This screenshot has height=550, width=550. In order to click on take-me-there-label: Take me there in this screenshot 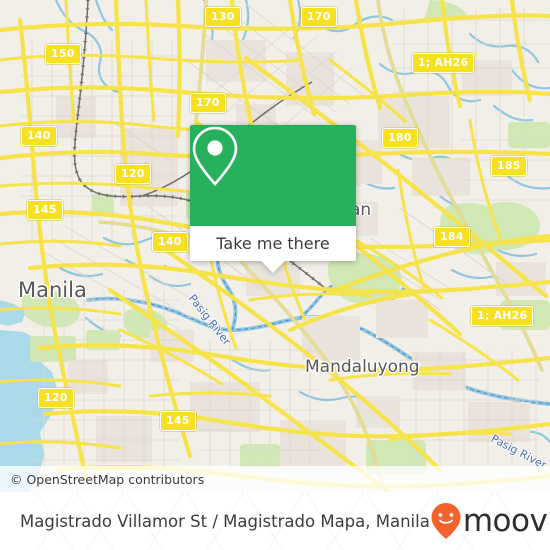, I will do `click(273, 243)`.